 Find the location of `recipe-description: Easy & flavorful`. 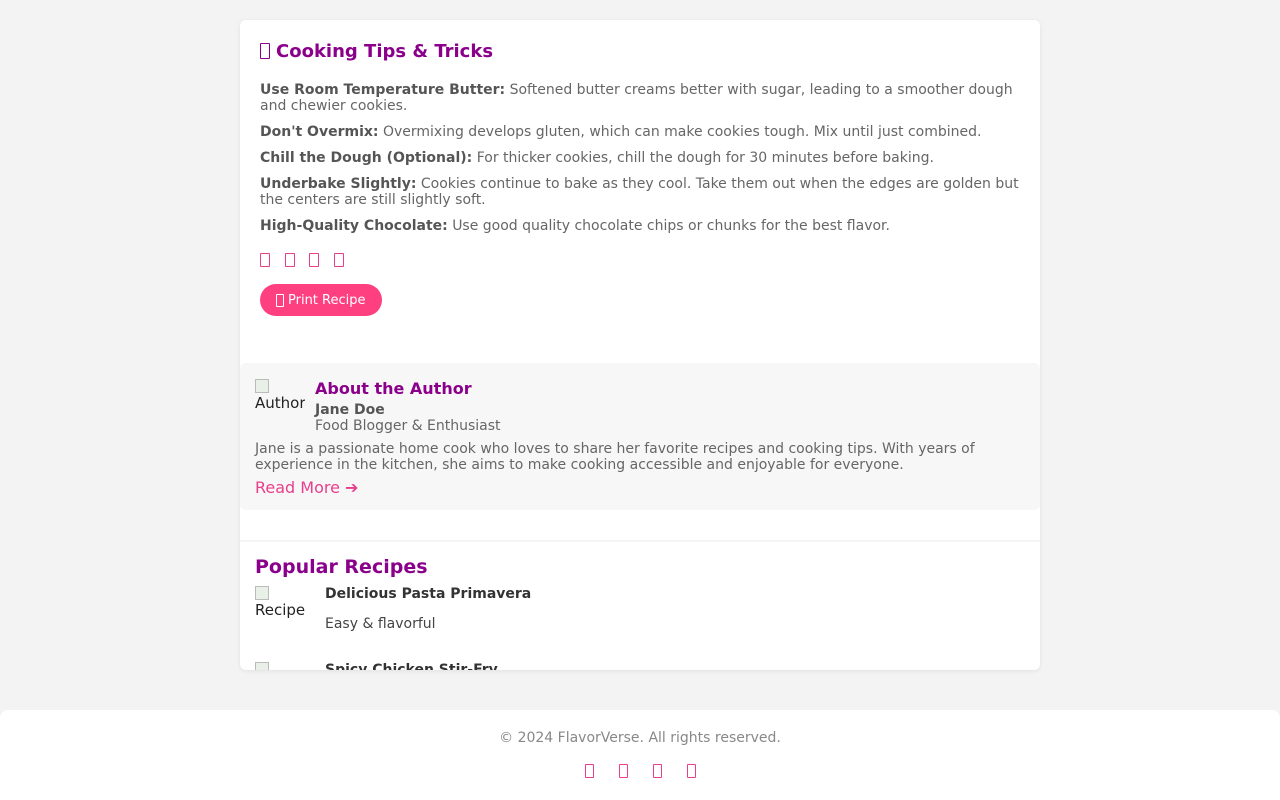

recipe-description: Easy & flavorful is located at coordinates (380, 624).